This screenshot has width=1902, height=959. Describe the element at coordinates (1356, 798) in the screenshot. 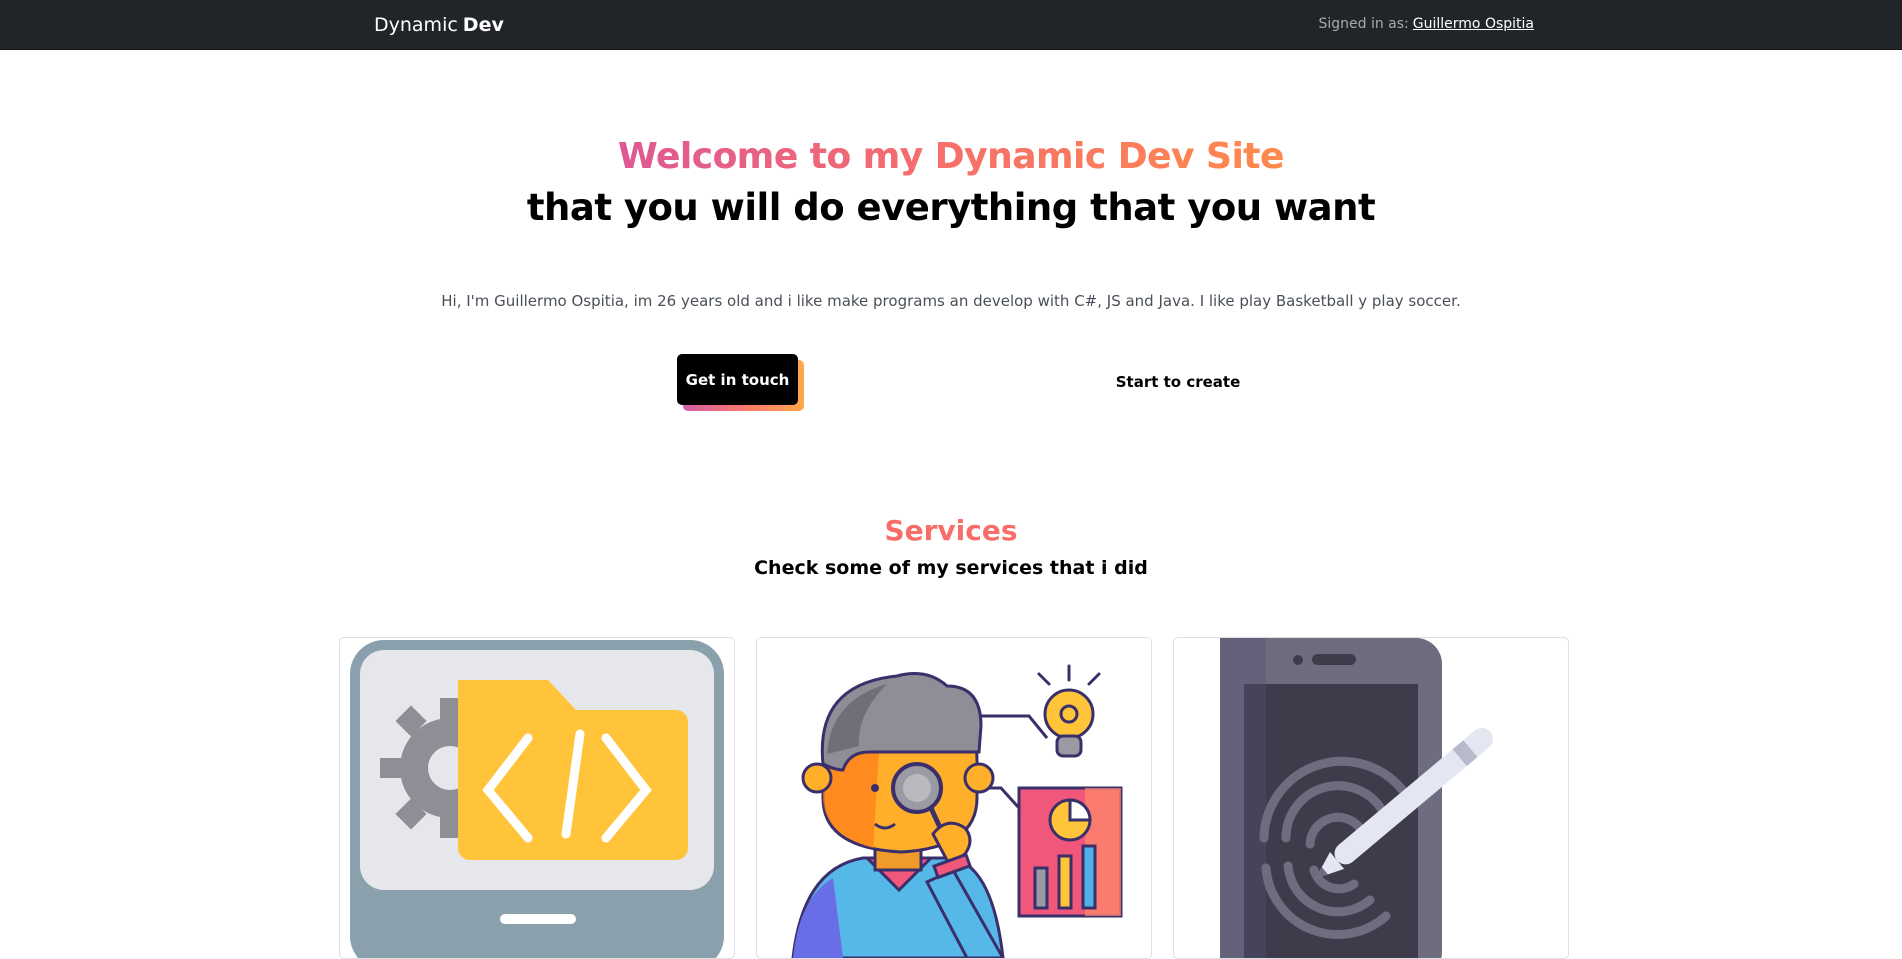

I see `phone-fingerprint-pen-icon` at that location.